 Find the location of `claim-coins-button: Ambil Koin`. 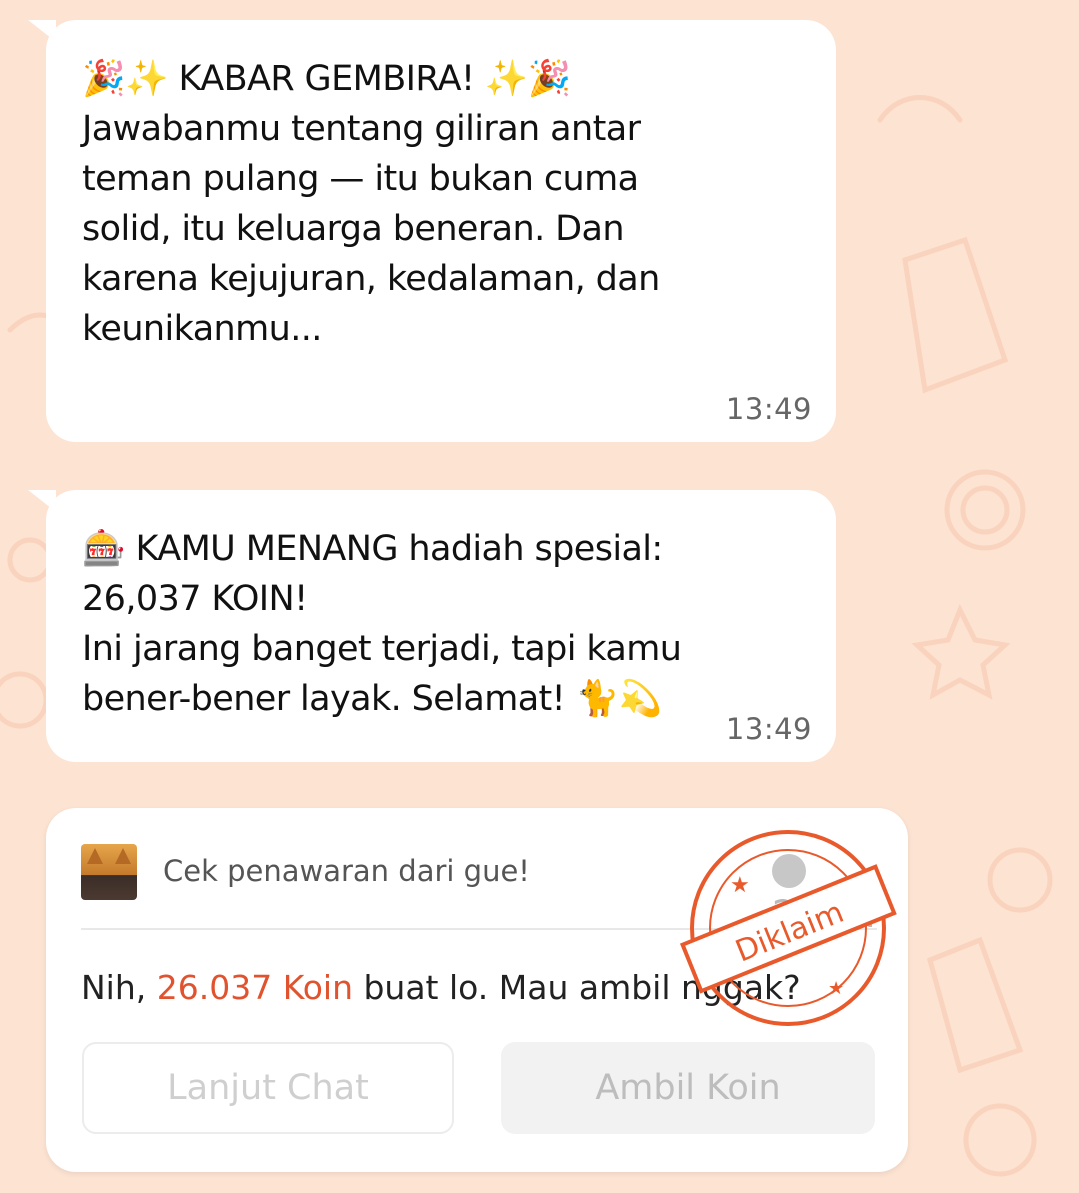

claim-coins-button: Ambil Koin is located at coordinates (688, 1088).